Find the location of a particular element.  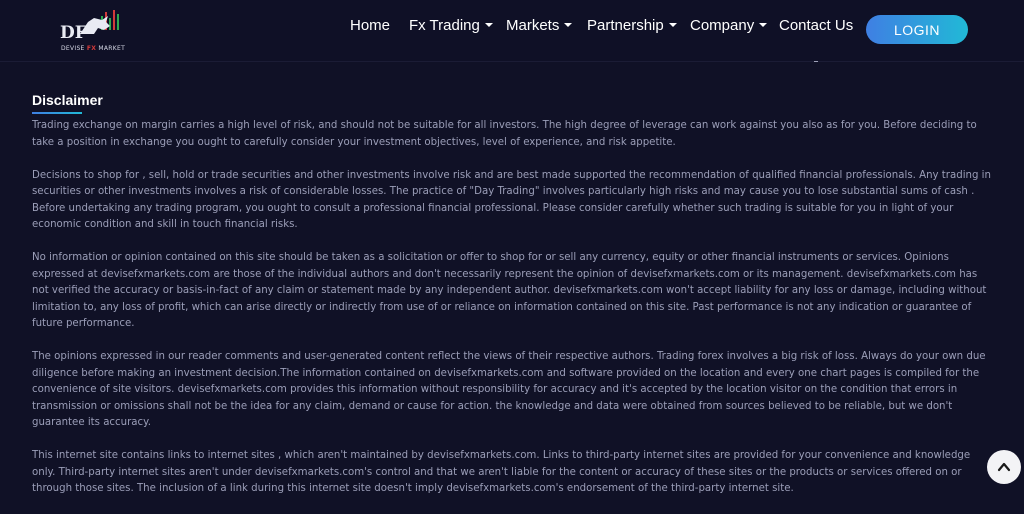

nav-contact-us: Contact Us is located at coordinates (816, 25).